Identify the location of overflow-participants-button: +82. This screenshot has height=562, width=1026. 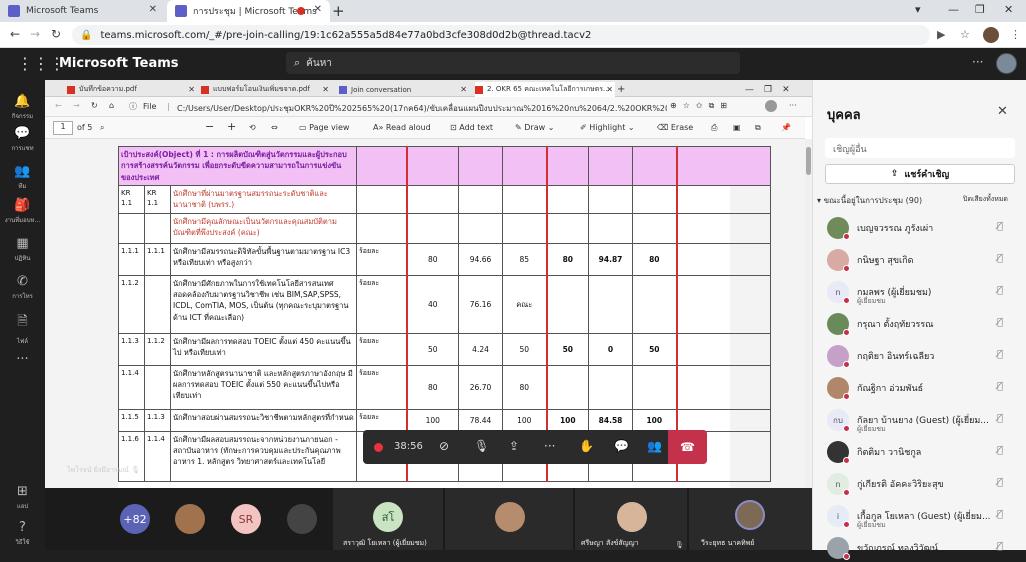
(135, 519).